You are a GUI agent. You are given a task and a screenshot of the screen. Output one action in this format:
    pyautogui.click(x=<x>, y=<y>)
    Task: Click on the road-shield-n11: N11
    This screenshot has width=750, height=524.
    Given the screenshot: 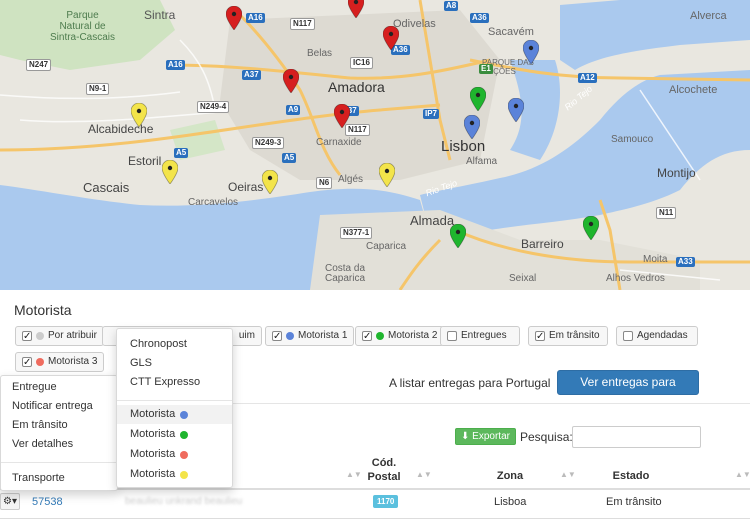 What is the action you would take?
    pyautogui.click(x=666, y=213)
    